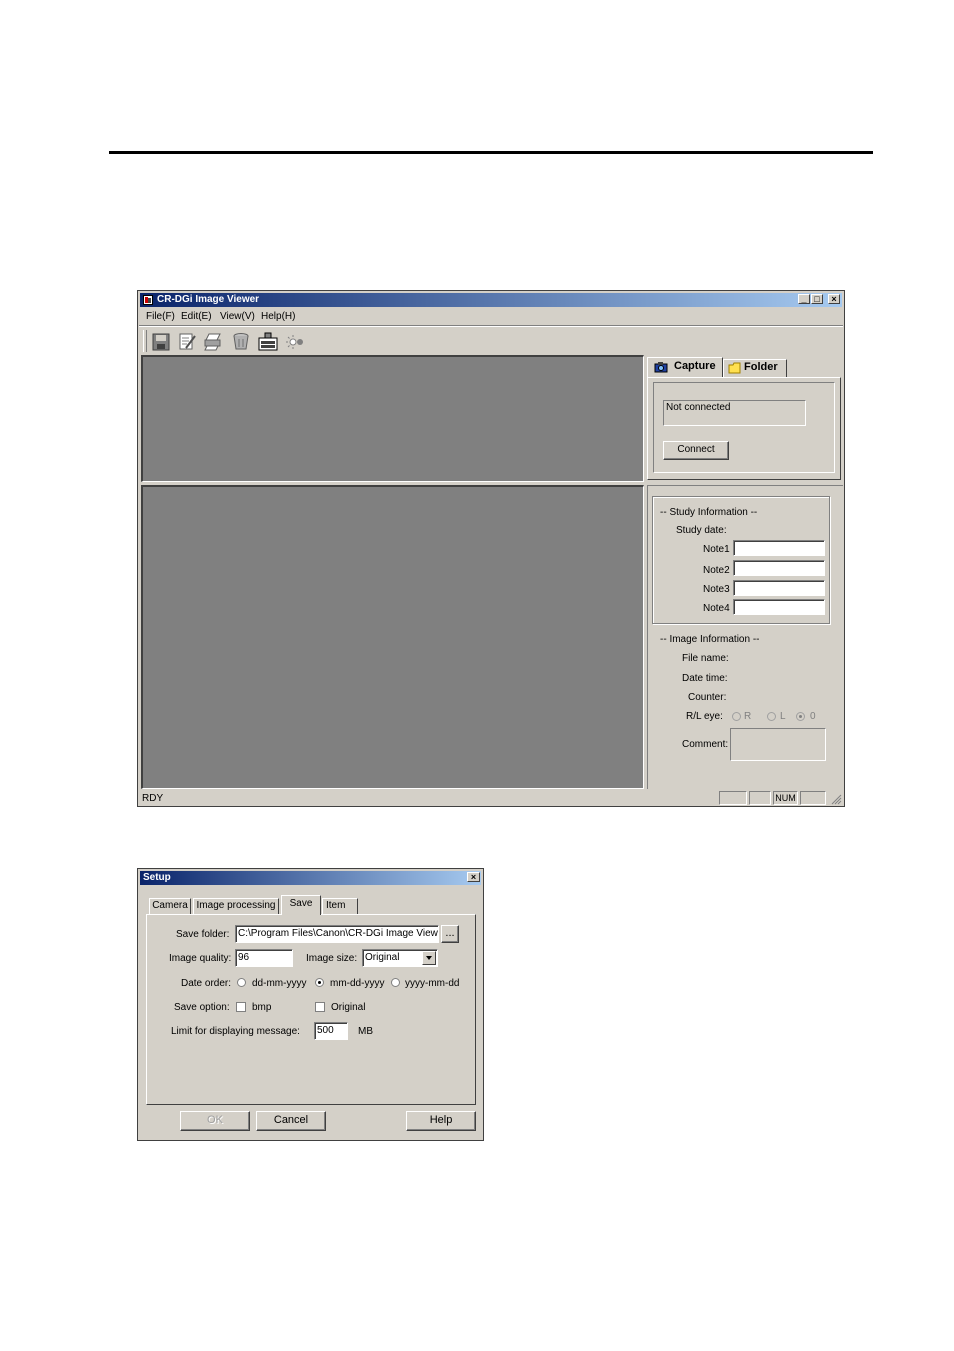 Image resolution: width=954 pixels, height=1351 pixels. Describe the element at coordinates (291, 1121) in the screenshot. I see `cancel-button: Cancel` at that location.